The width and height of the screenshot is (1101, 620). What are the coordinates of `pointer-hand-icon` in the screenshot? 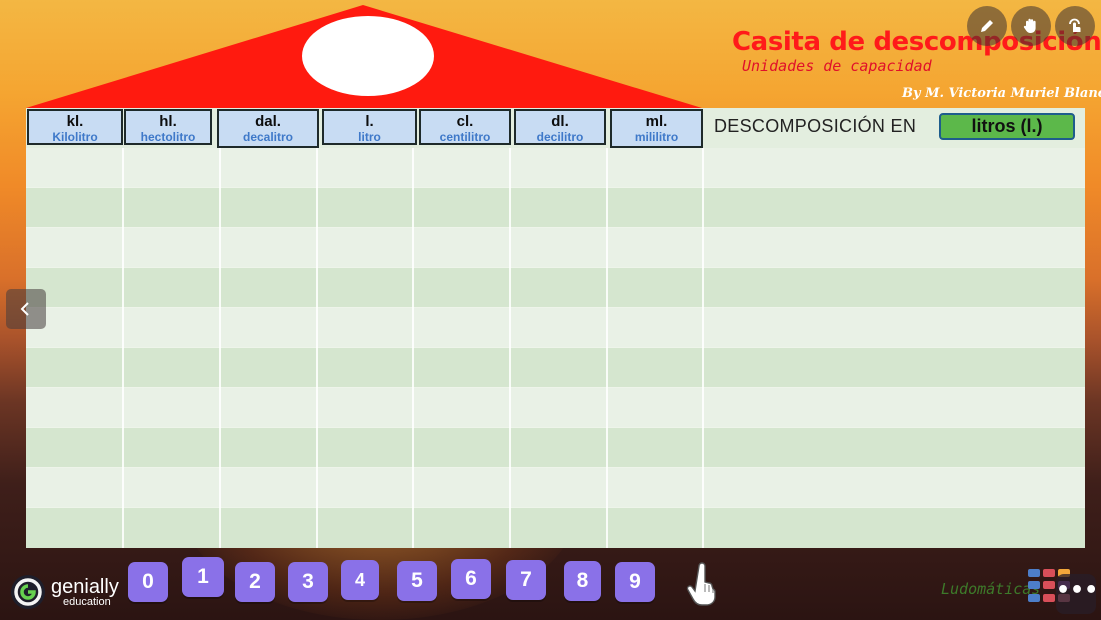 It's located at (702, 585).